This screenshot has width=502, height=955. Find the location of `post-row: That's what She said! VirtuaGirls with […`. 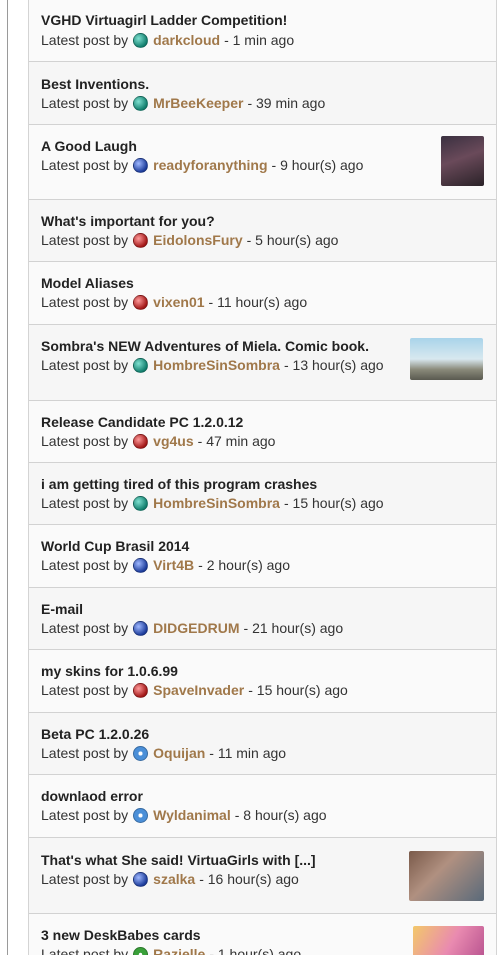

post-row: That's what She said! VirtuaGirls with [… is located at coordinates (262, 876).